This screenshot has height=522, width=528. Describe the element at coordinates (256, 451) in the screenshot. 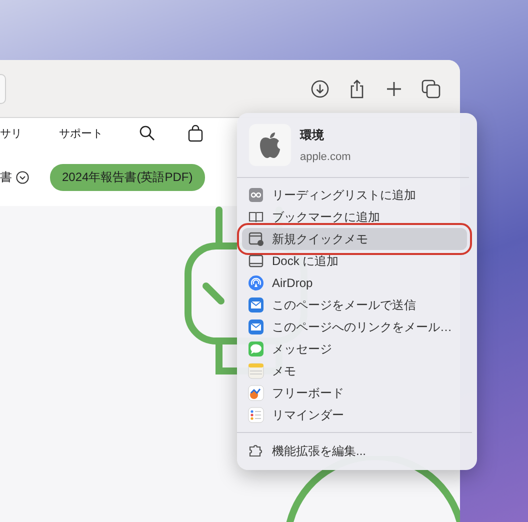

I see `puzzle-icon` at that location.